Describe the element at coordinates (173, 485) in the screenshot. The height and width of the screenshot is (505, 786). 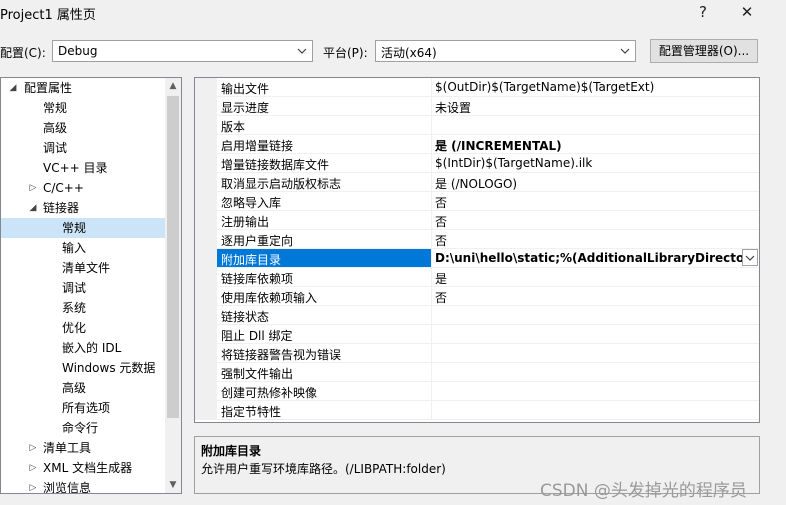
I see `scroll-down-icon: ▼` at that location.